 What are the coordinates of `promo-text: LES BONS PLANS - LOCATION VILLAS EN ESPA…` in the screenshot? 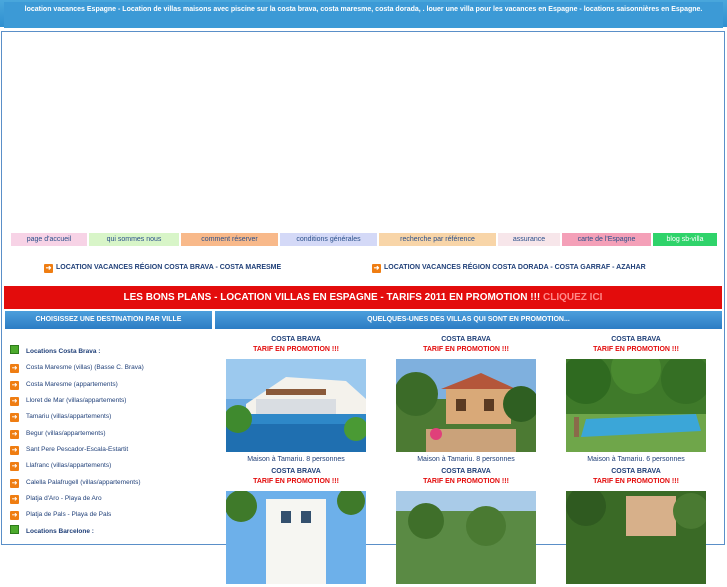 It's located at (333, 297).